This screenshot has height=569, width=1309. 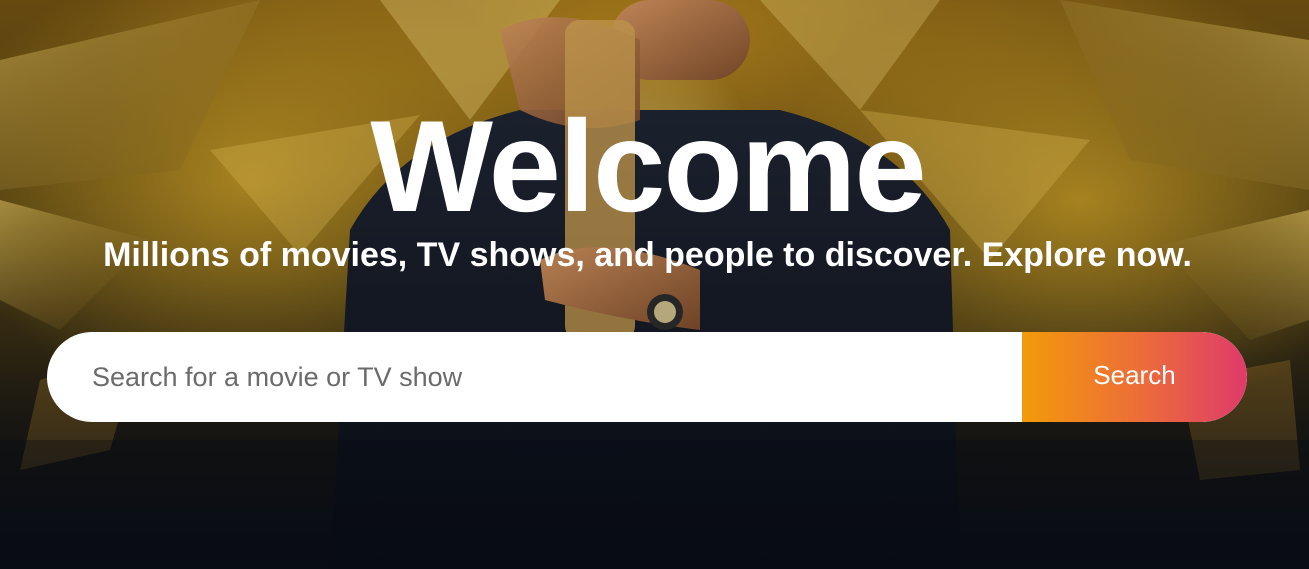 I want to click on search-form: Search, so click(x=647, y=377).